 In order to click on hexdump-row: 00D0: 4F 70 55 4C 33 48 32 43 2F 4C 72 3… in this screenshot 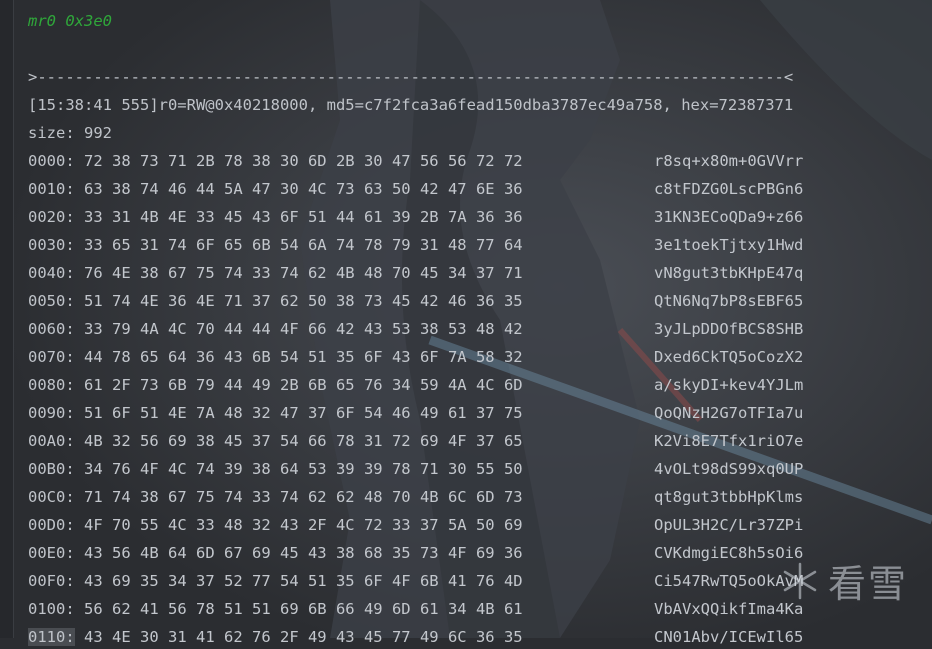, I will do `click(415, 525)`.